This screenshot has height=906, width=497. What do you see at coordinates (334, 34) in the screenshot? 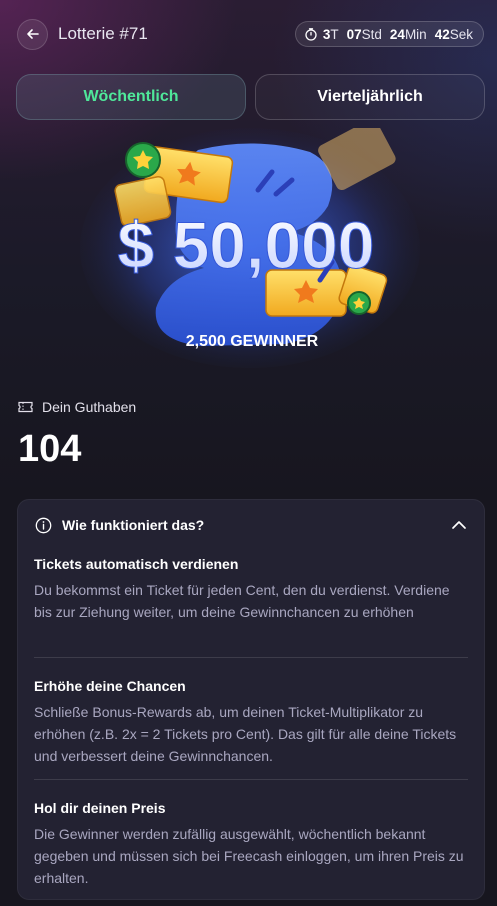
I see `timer-days-unit: T` at bounding box center [334, 34].